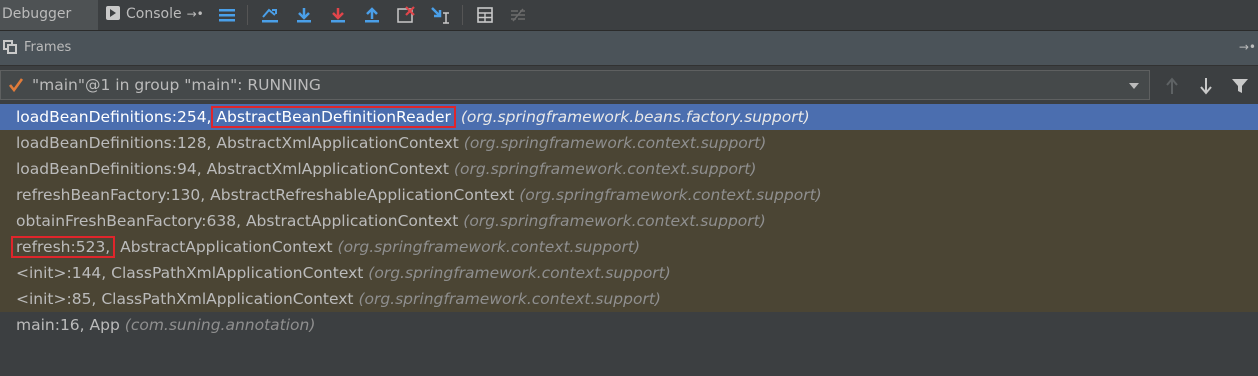 This screenshot has height=376, width=1258. I want to click on frames-title: Frames, so click(48, 47).